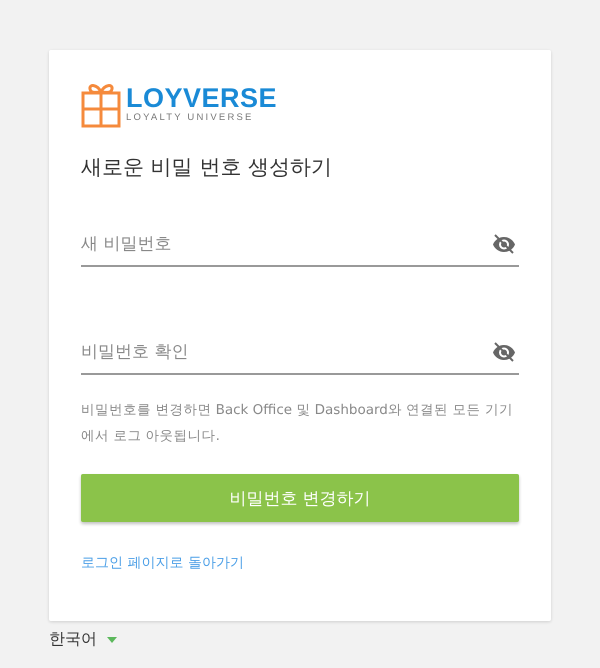  What do you see at coordinates (202, 98) in the screenshot?
I see `logo-wordmark: LOYVERSE` at bounding box center [202, 98].